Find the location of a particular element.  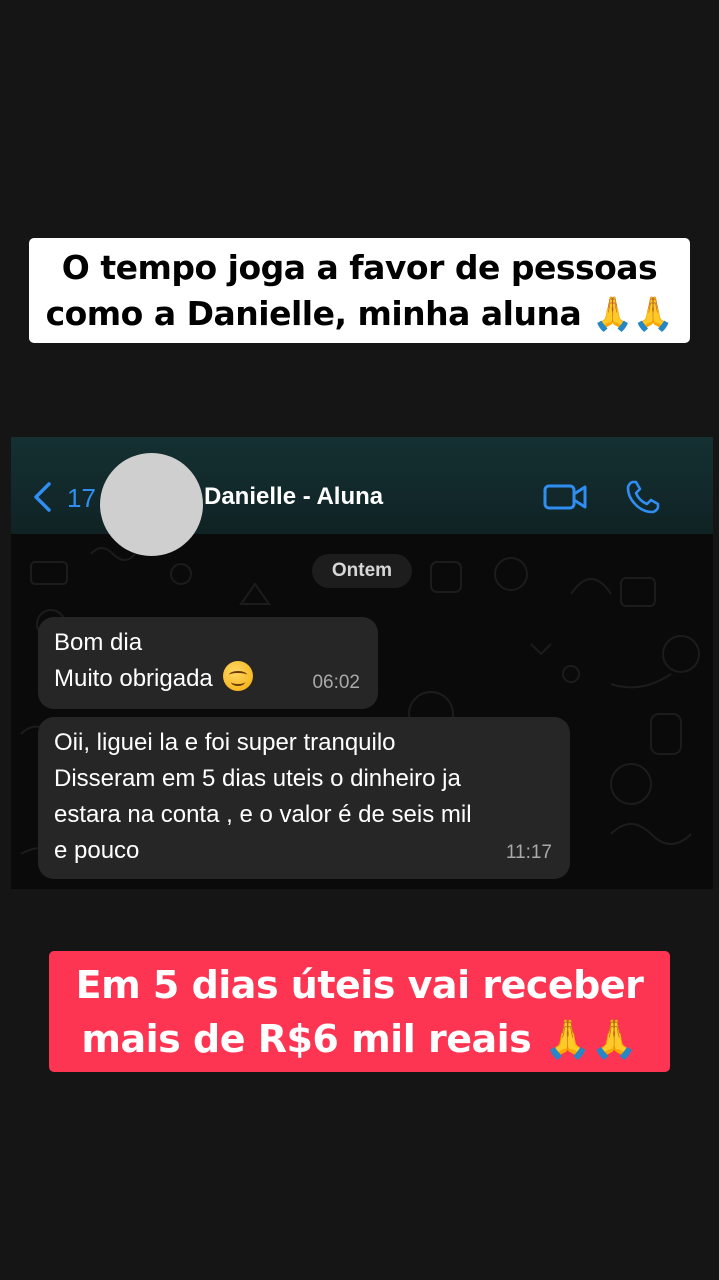

top-caption-line-1: O tempo joga a favor de pessoas is located at coordinates (359, 267).